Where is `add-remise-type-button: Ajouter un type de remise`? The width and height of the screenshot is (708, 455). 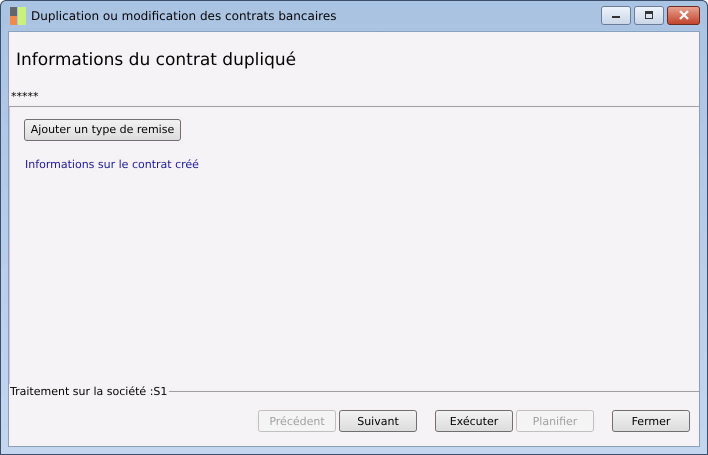 add-remise-type-button: Ajouter un type de remise is located at coordinates (102, 129).